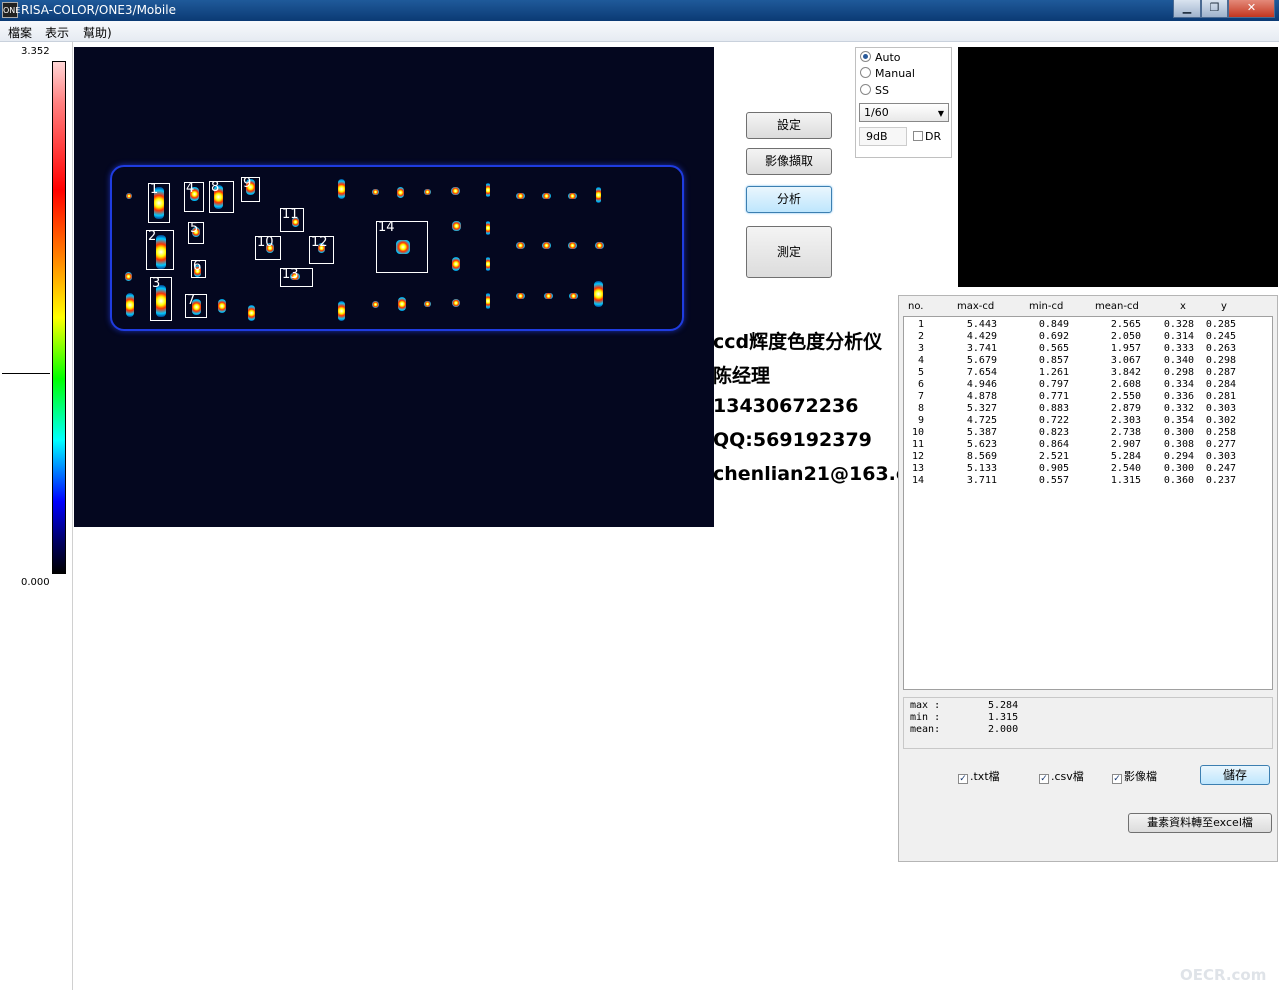  Describe the element at coordinates (1200, 823) in the screenshot. I see `export-excel-button: 畫素資料轉至excel檔` at that location.